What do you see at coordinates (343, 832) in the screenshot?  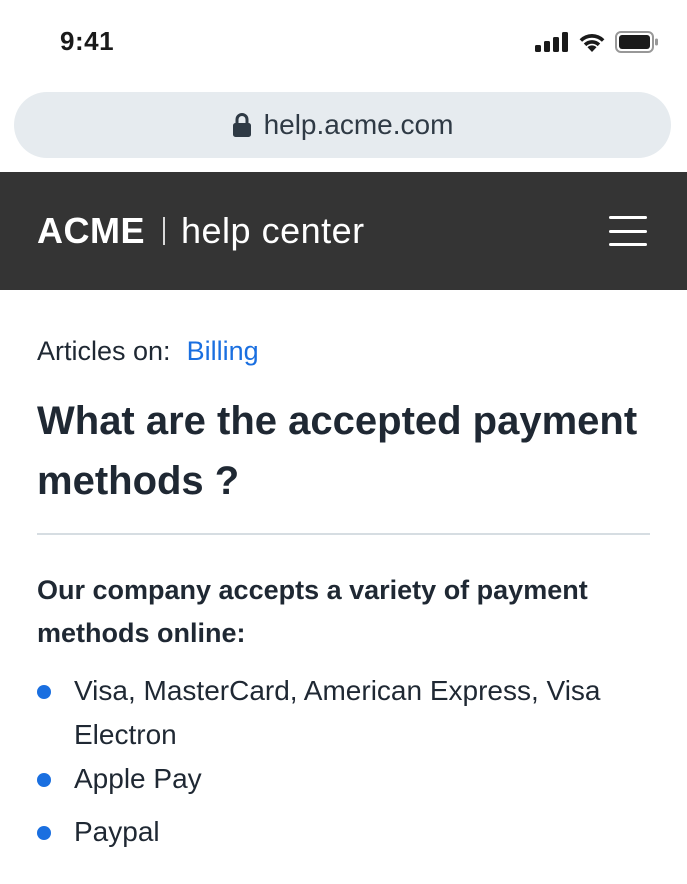 I see `list-item: Paypal` at bounding box center [343, 832].